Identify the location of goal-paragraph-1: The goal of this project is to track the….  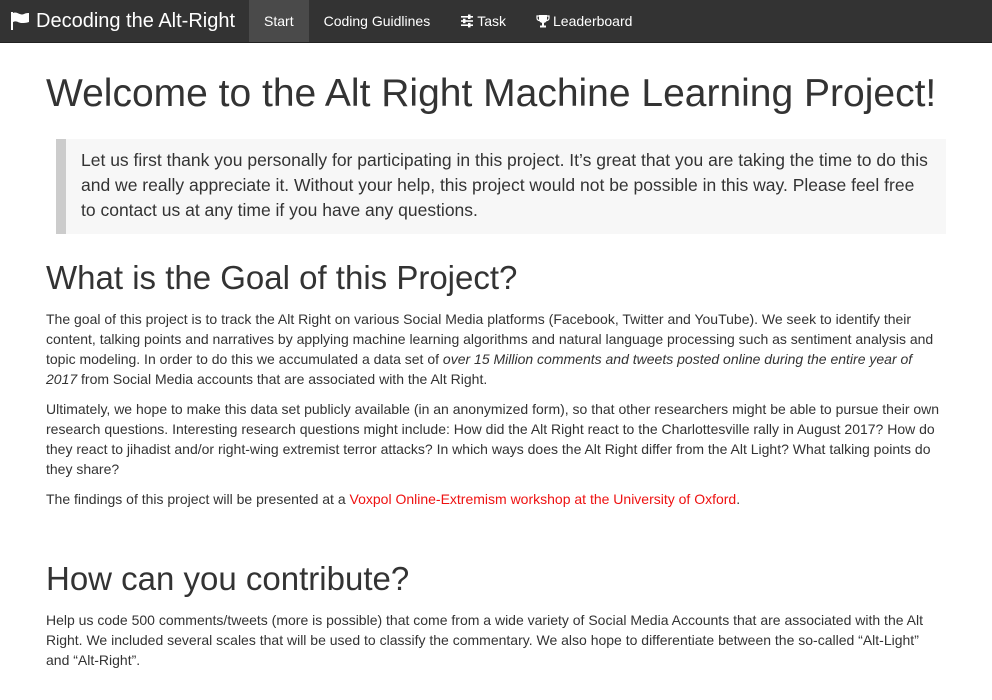
(496, 349).